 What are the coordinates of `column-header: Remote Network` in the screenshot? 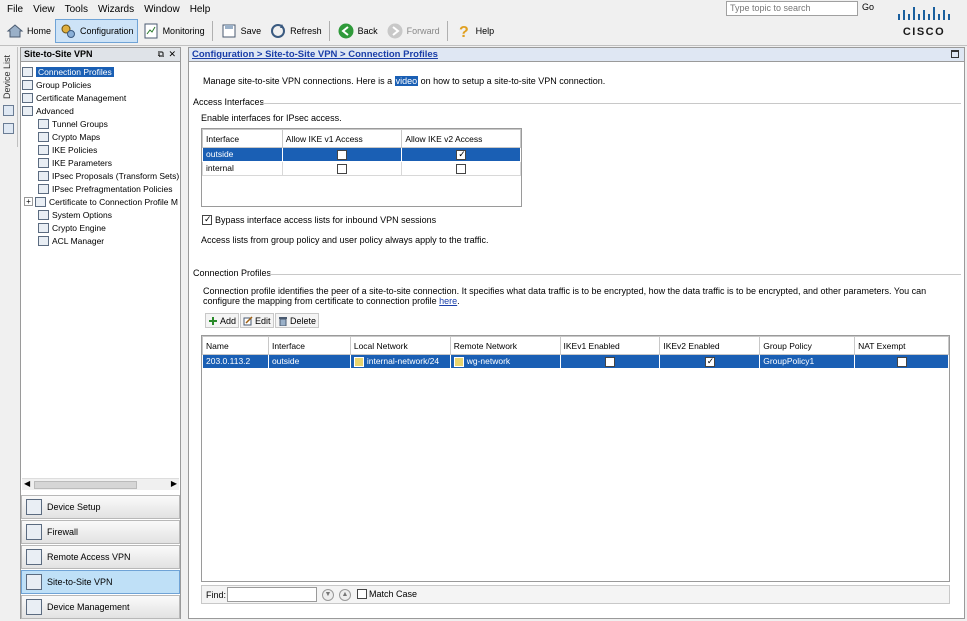 It's located at (505, 345).